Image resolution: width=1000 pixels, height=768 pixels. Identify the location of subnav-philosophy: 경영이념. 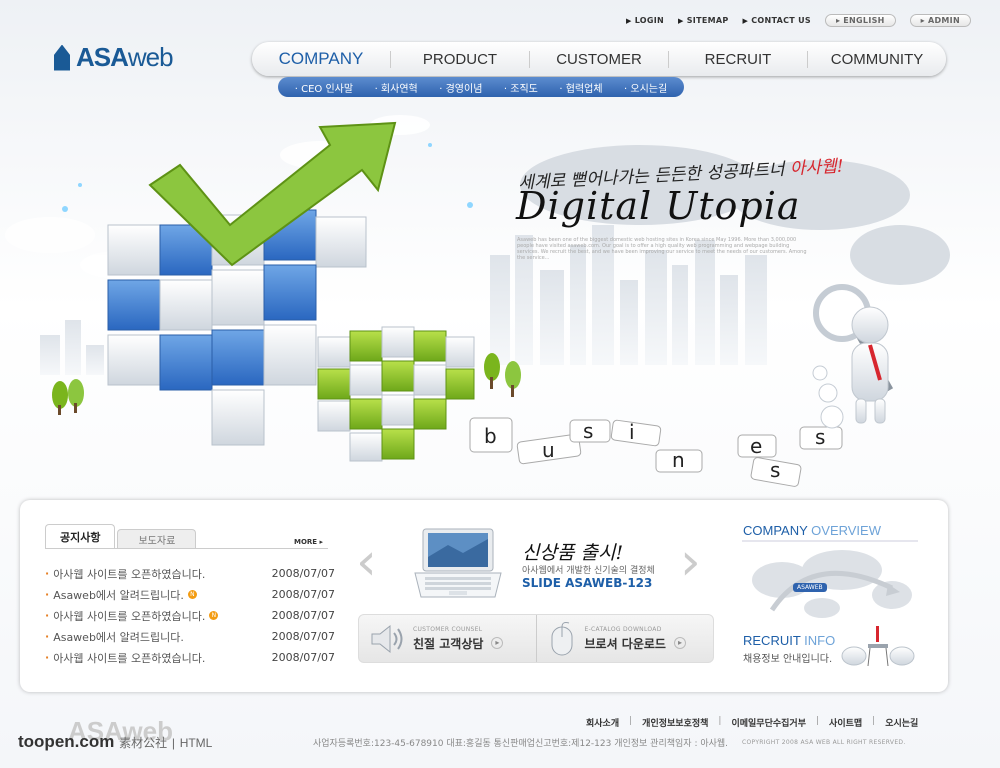
(461, 87).